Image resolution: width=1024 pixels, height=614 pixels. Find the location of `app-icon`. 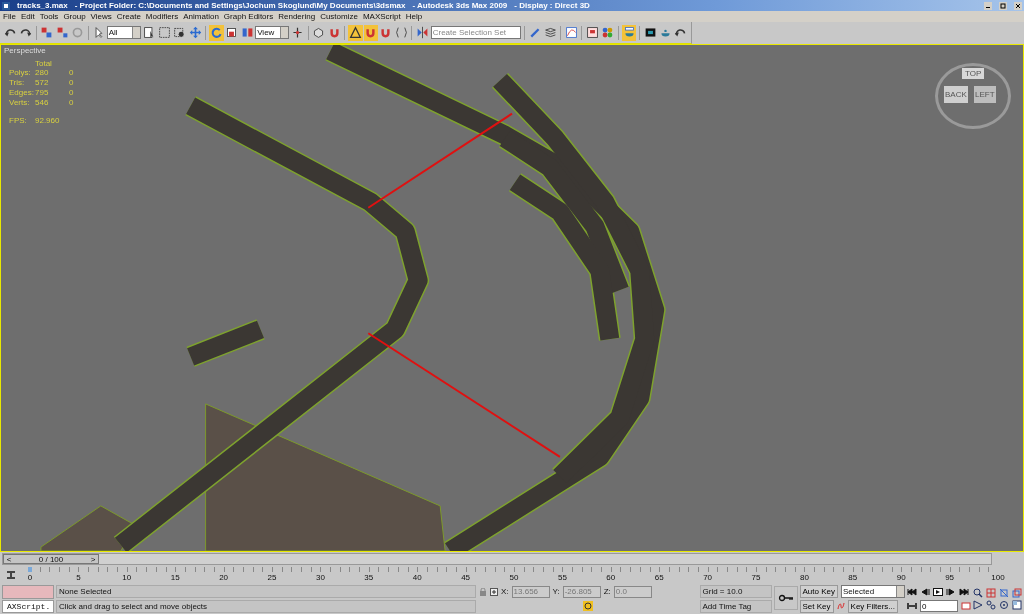

app-icon is located at coordinates (6, 5).